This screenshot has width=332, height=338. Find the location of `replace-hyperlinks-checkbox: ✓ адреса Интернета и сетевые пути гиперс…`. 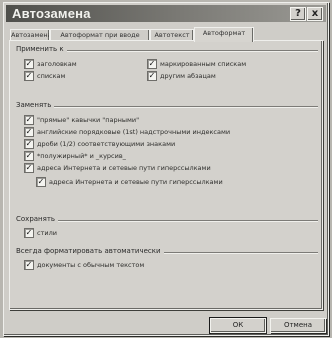

replace-hyperlinks-checkbox: ✓ адреса Интернета и сетевые пути гиперс… is located at coordinates (169, 168).